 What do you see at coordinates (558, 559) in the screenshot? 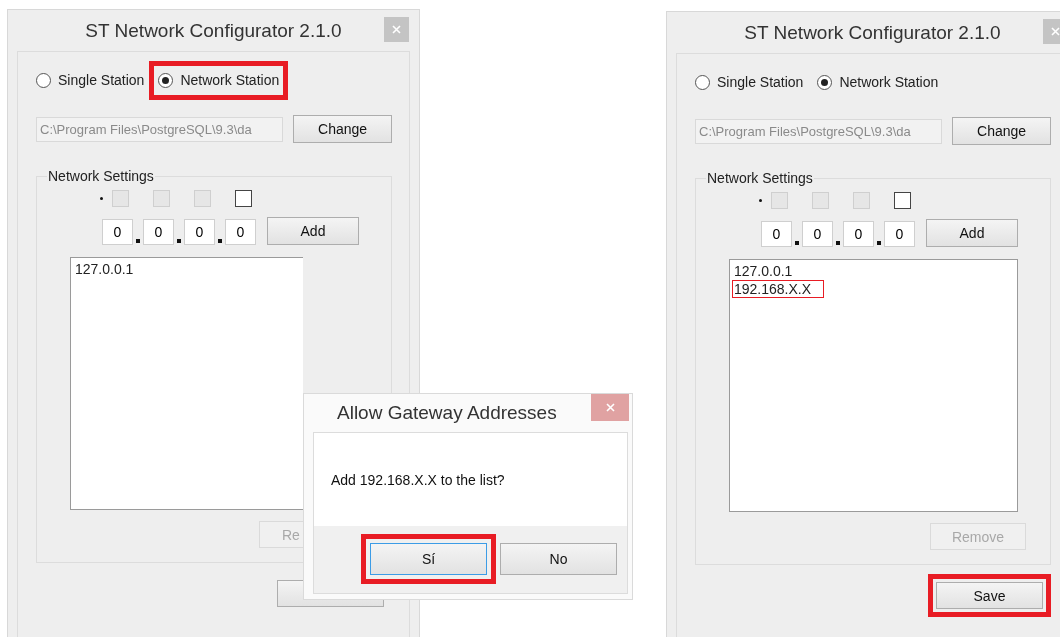
I see `dialog-button: No` at bounding box center [558, 559].